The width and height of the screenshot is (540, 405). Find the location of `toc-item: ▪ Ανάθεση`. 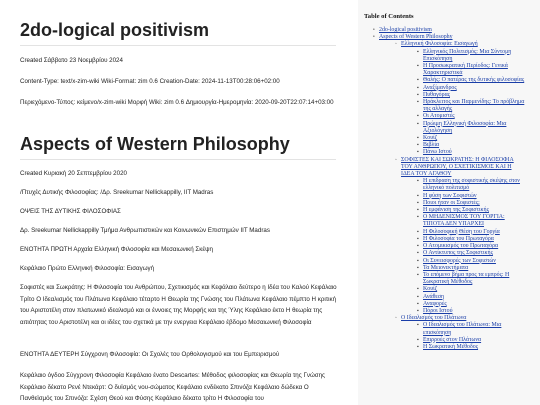

toc-item: ▪ Ανάθεση is located at coordinates (449, 297).